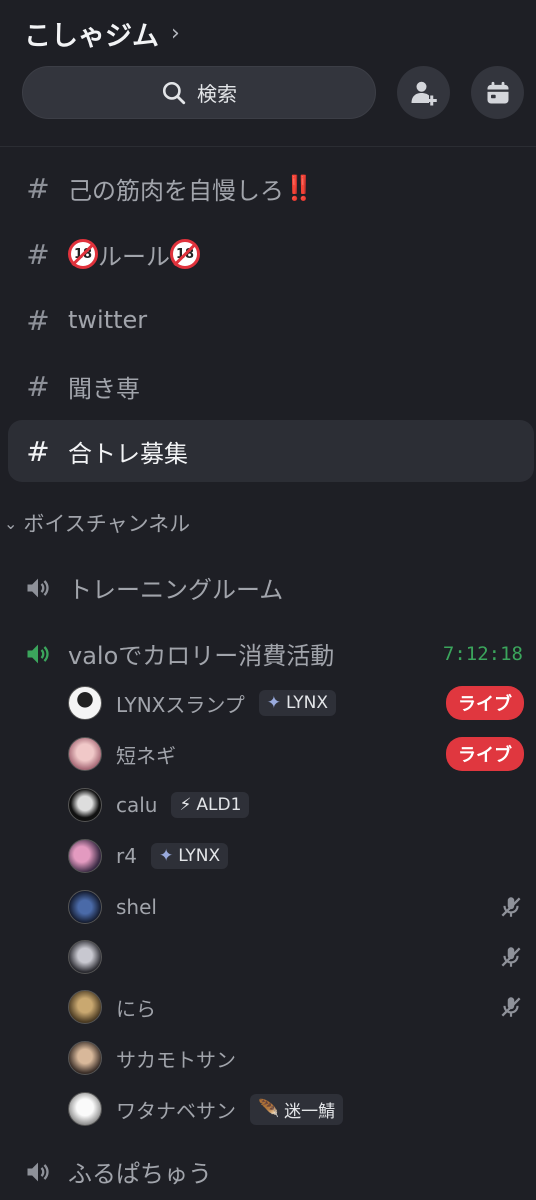  I want to click on member-name: LYNXスランプ, so click(180, 704).